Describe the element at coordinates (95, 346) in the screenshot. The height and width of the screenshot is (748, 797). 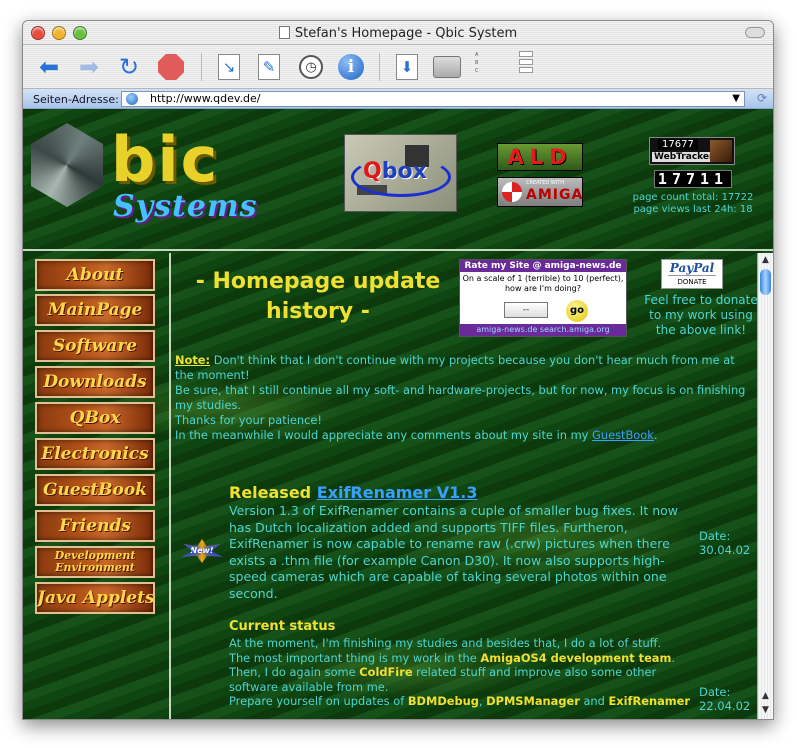
I see `nav-software: Software` at that location.